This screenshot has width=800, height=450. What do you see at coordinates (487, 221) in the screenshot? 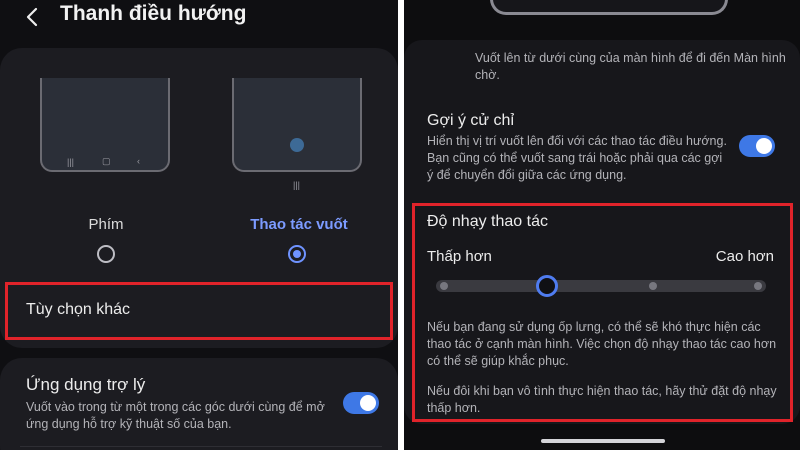
I see `sensitivity-title: Độ nhạy thao tác` at bounding box center [487, 221].